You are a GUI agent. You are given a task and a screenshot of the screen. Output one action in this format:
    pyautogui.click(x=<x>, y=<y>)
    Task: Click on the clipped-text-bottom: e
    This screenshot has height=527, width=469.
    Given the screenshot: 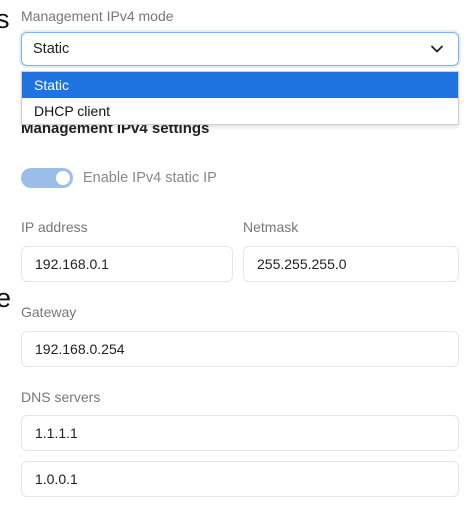 What is the action you would take?
    pyautogui.click(x=6, y=298)
    